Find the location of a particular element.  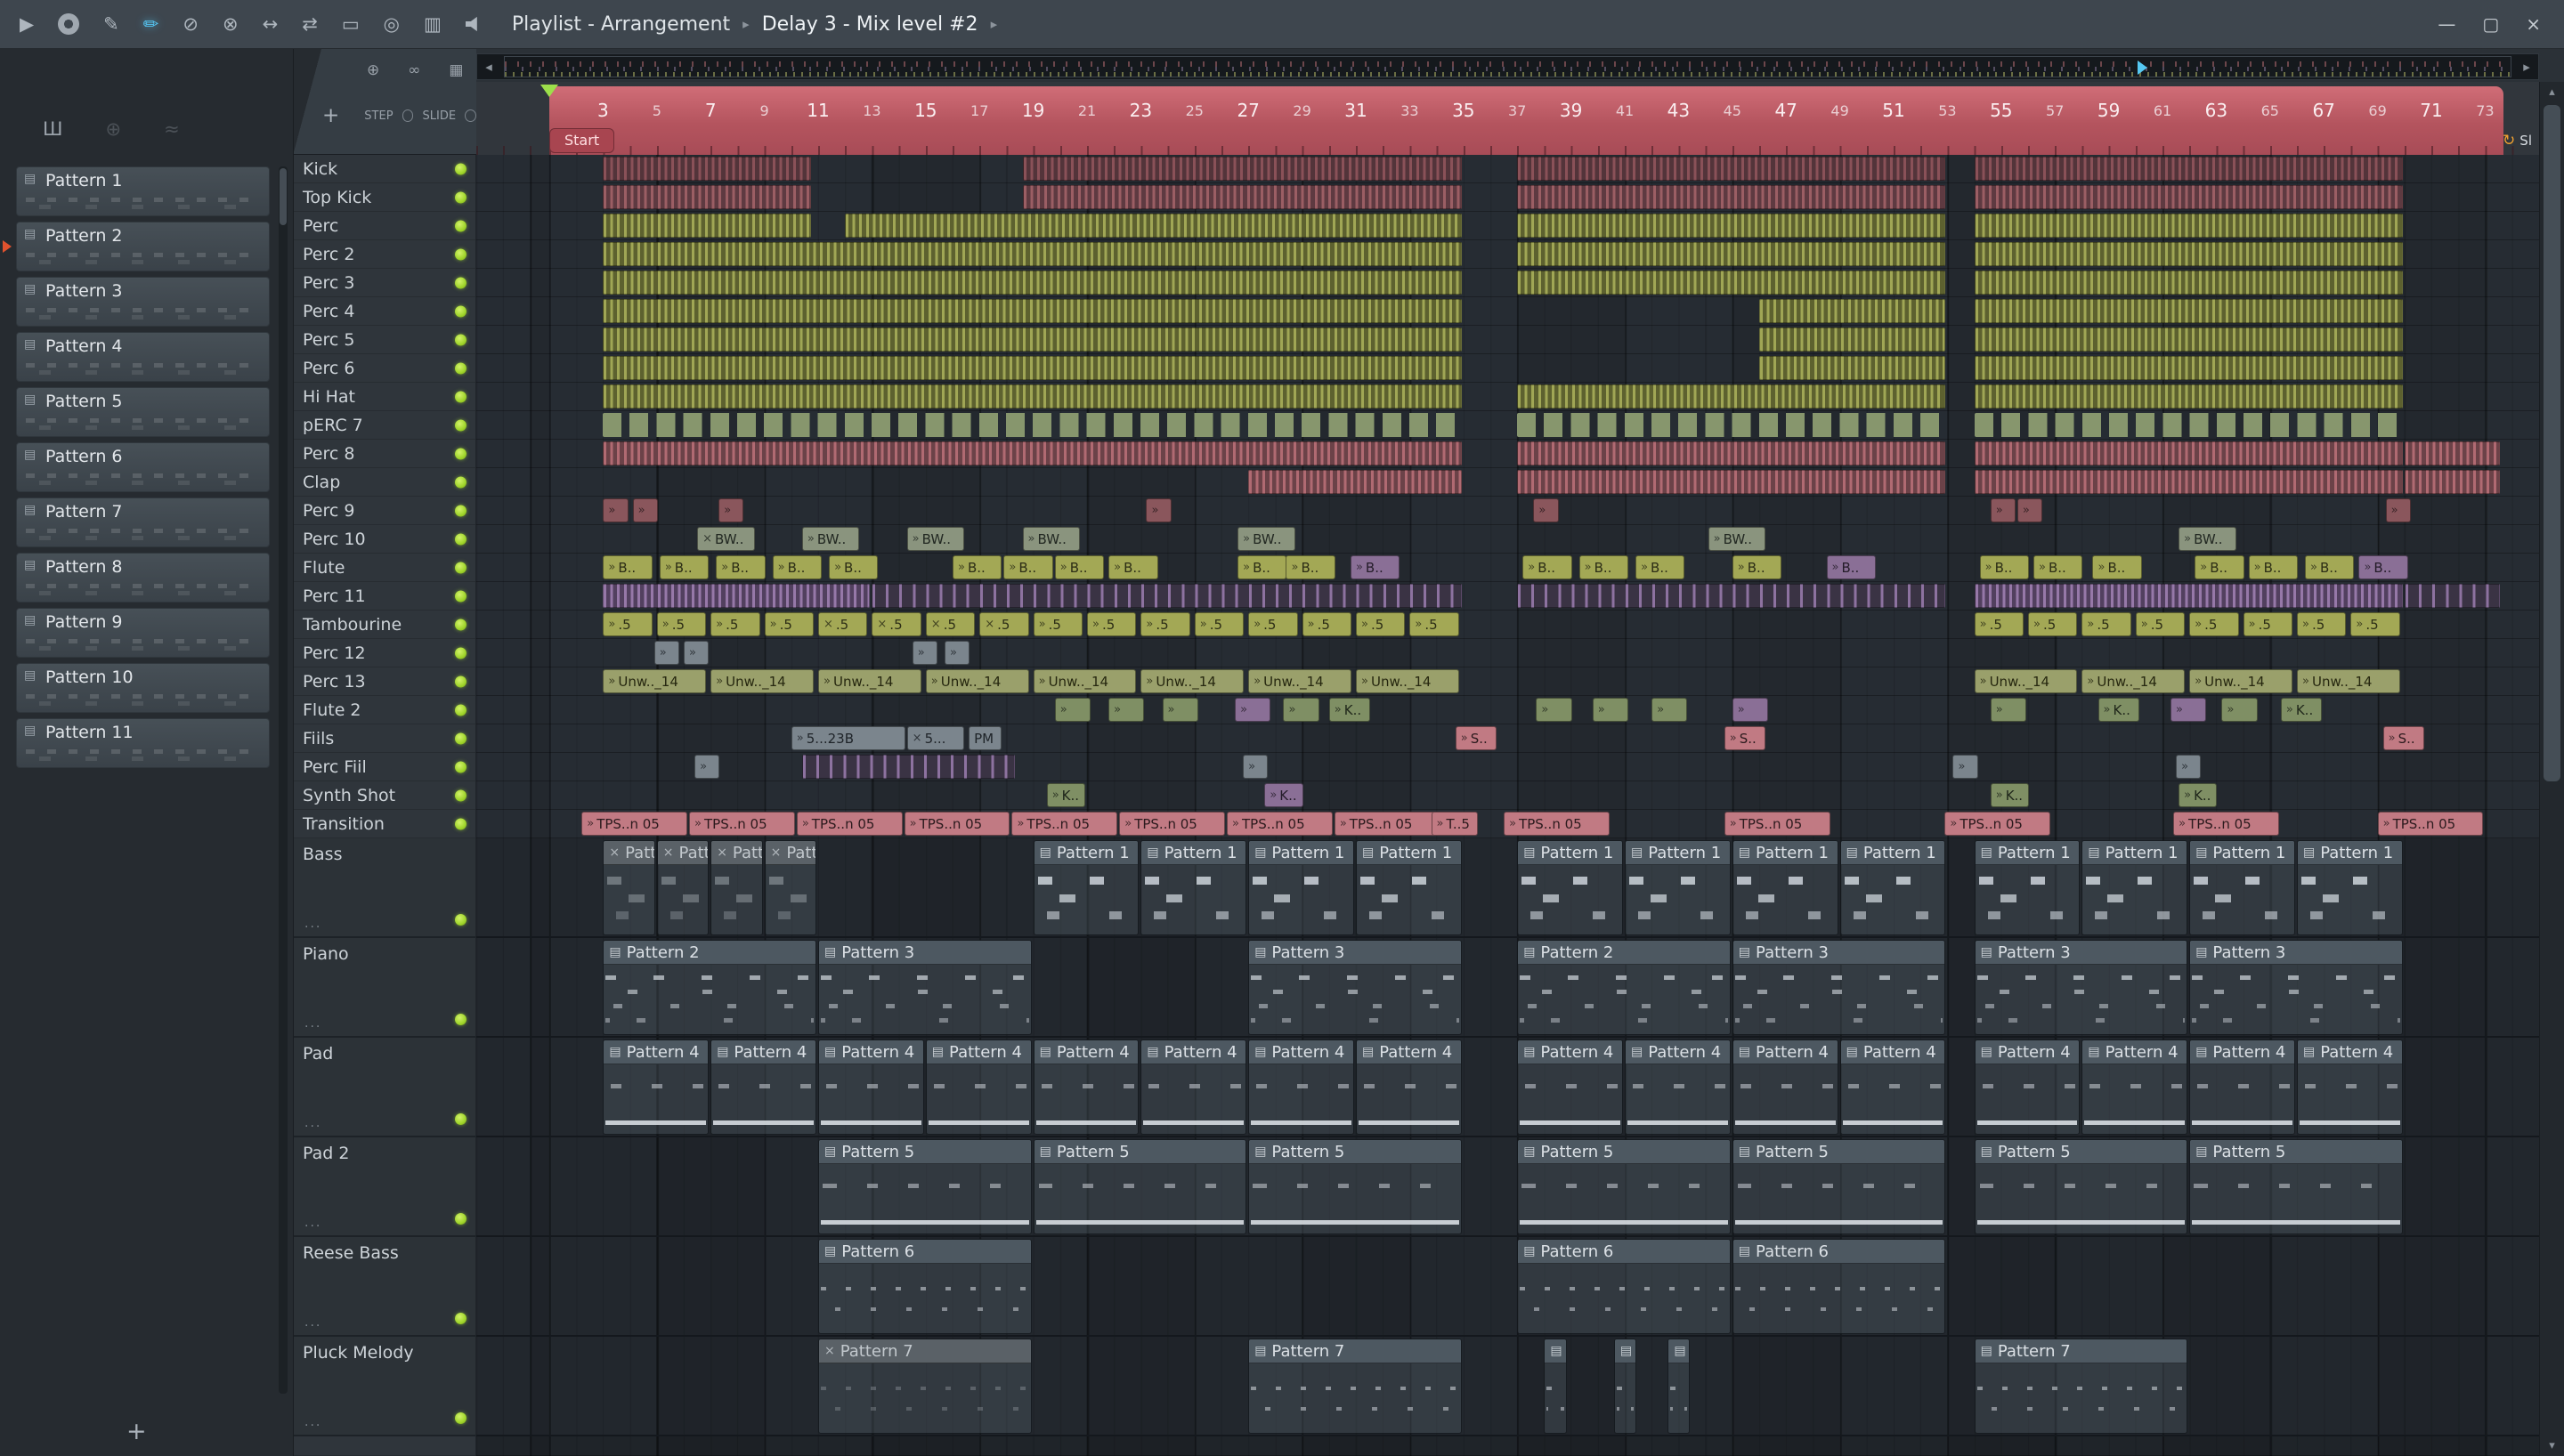

grid-icon: ▦ is located at coordinates (456, 70).